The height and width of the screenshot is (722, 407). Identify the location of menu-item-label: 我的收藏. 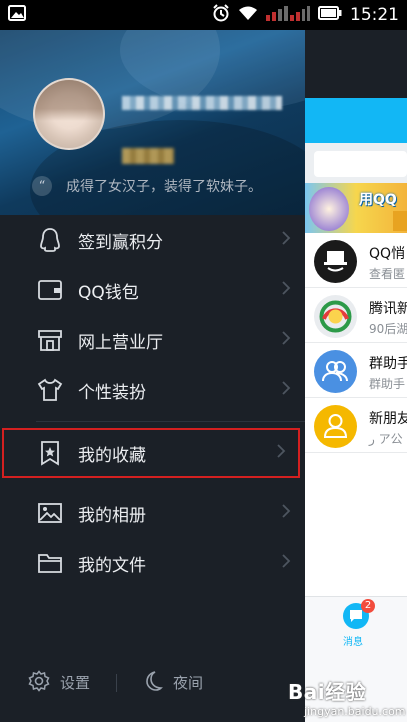
(112, 455).